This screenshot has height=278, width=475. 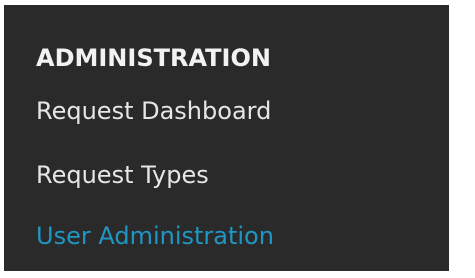 I want to click on menu-item-request-dashboard: Request Dashboard, so click(x=153, y=111).